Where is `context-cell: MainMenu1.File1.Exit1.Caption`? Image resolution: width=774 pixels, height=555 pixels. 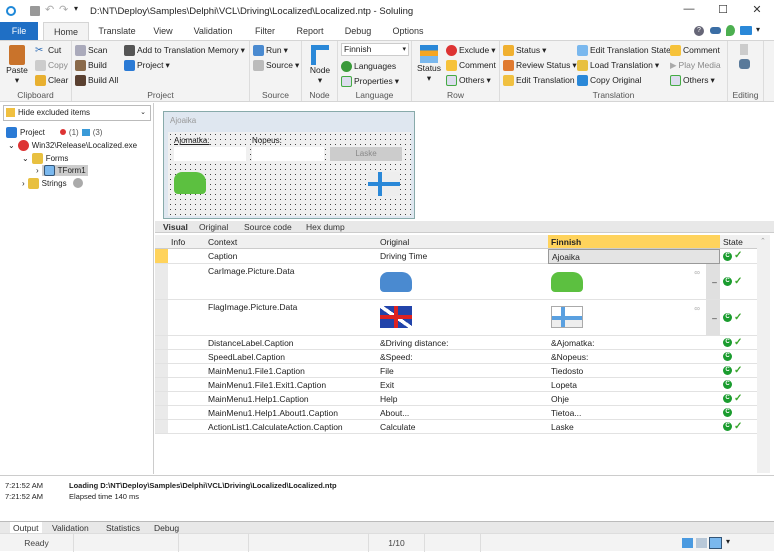
context-cell: MainMenu1.File1.Exit1.Caption is located at coordinates (291, 385).